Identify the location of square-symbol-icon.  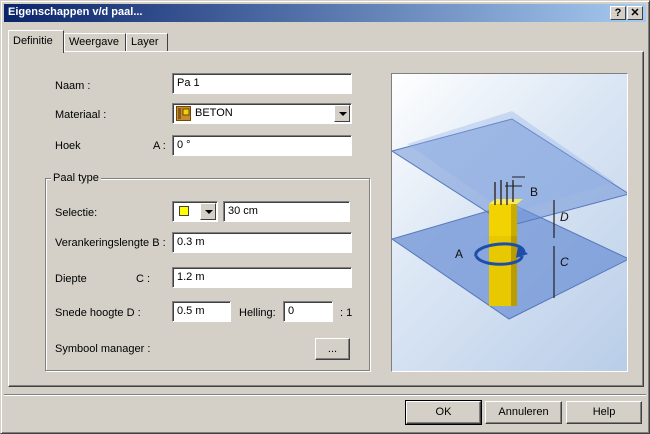
(184, 211).